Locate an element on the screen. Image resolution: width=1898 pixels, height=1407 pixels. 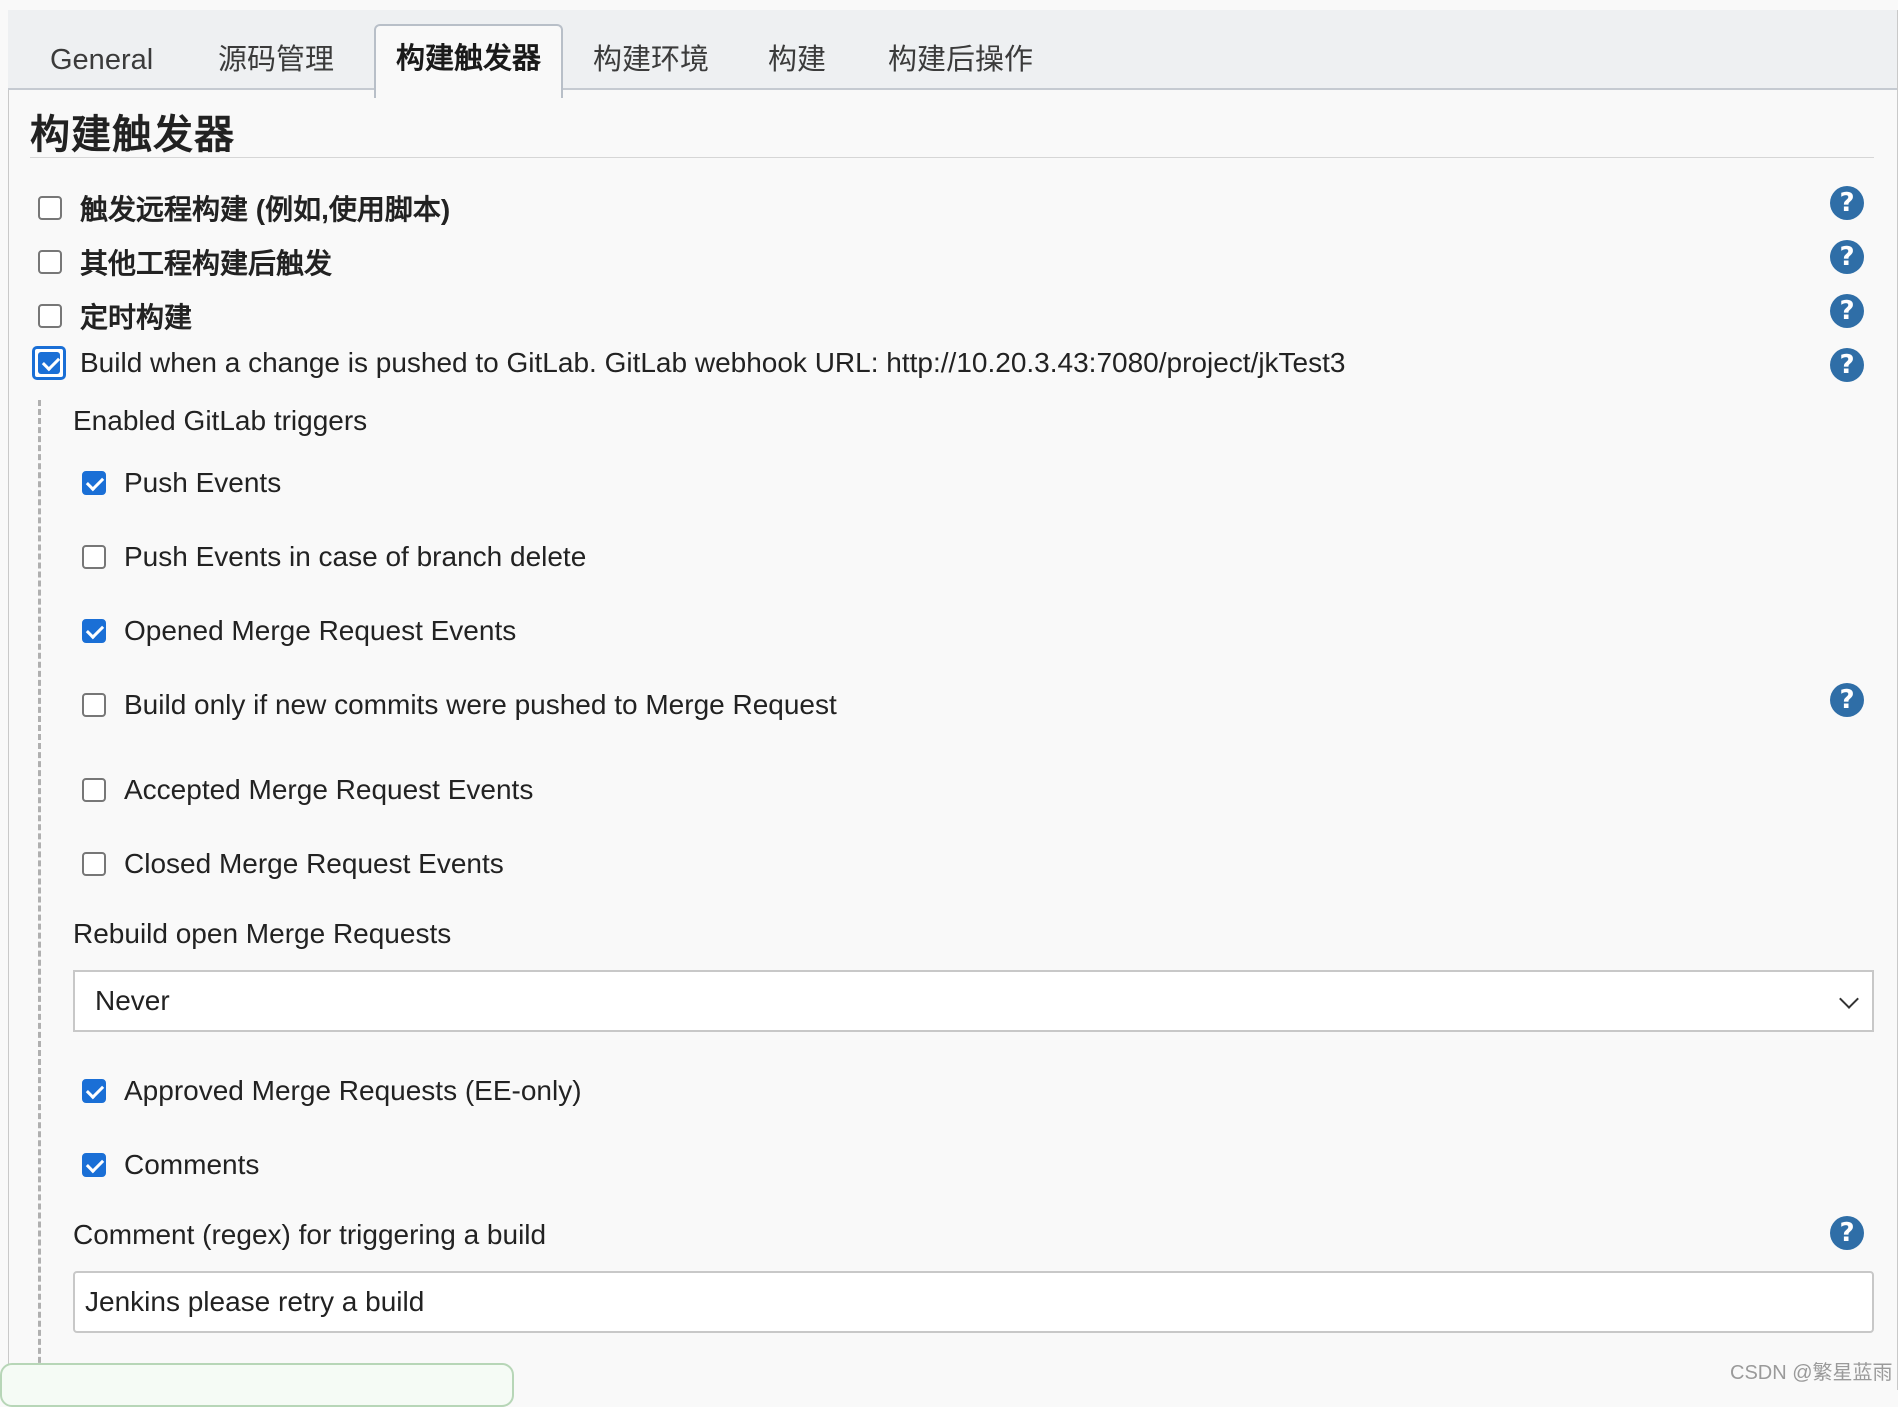
push-events-label: Push Events is located at coordinates (203, 482).